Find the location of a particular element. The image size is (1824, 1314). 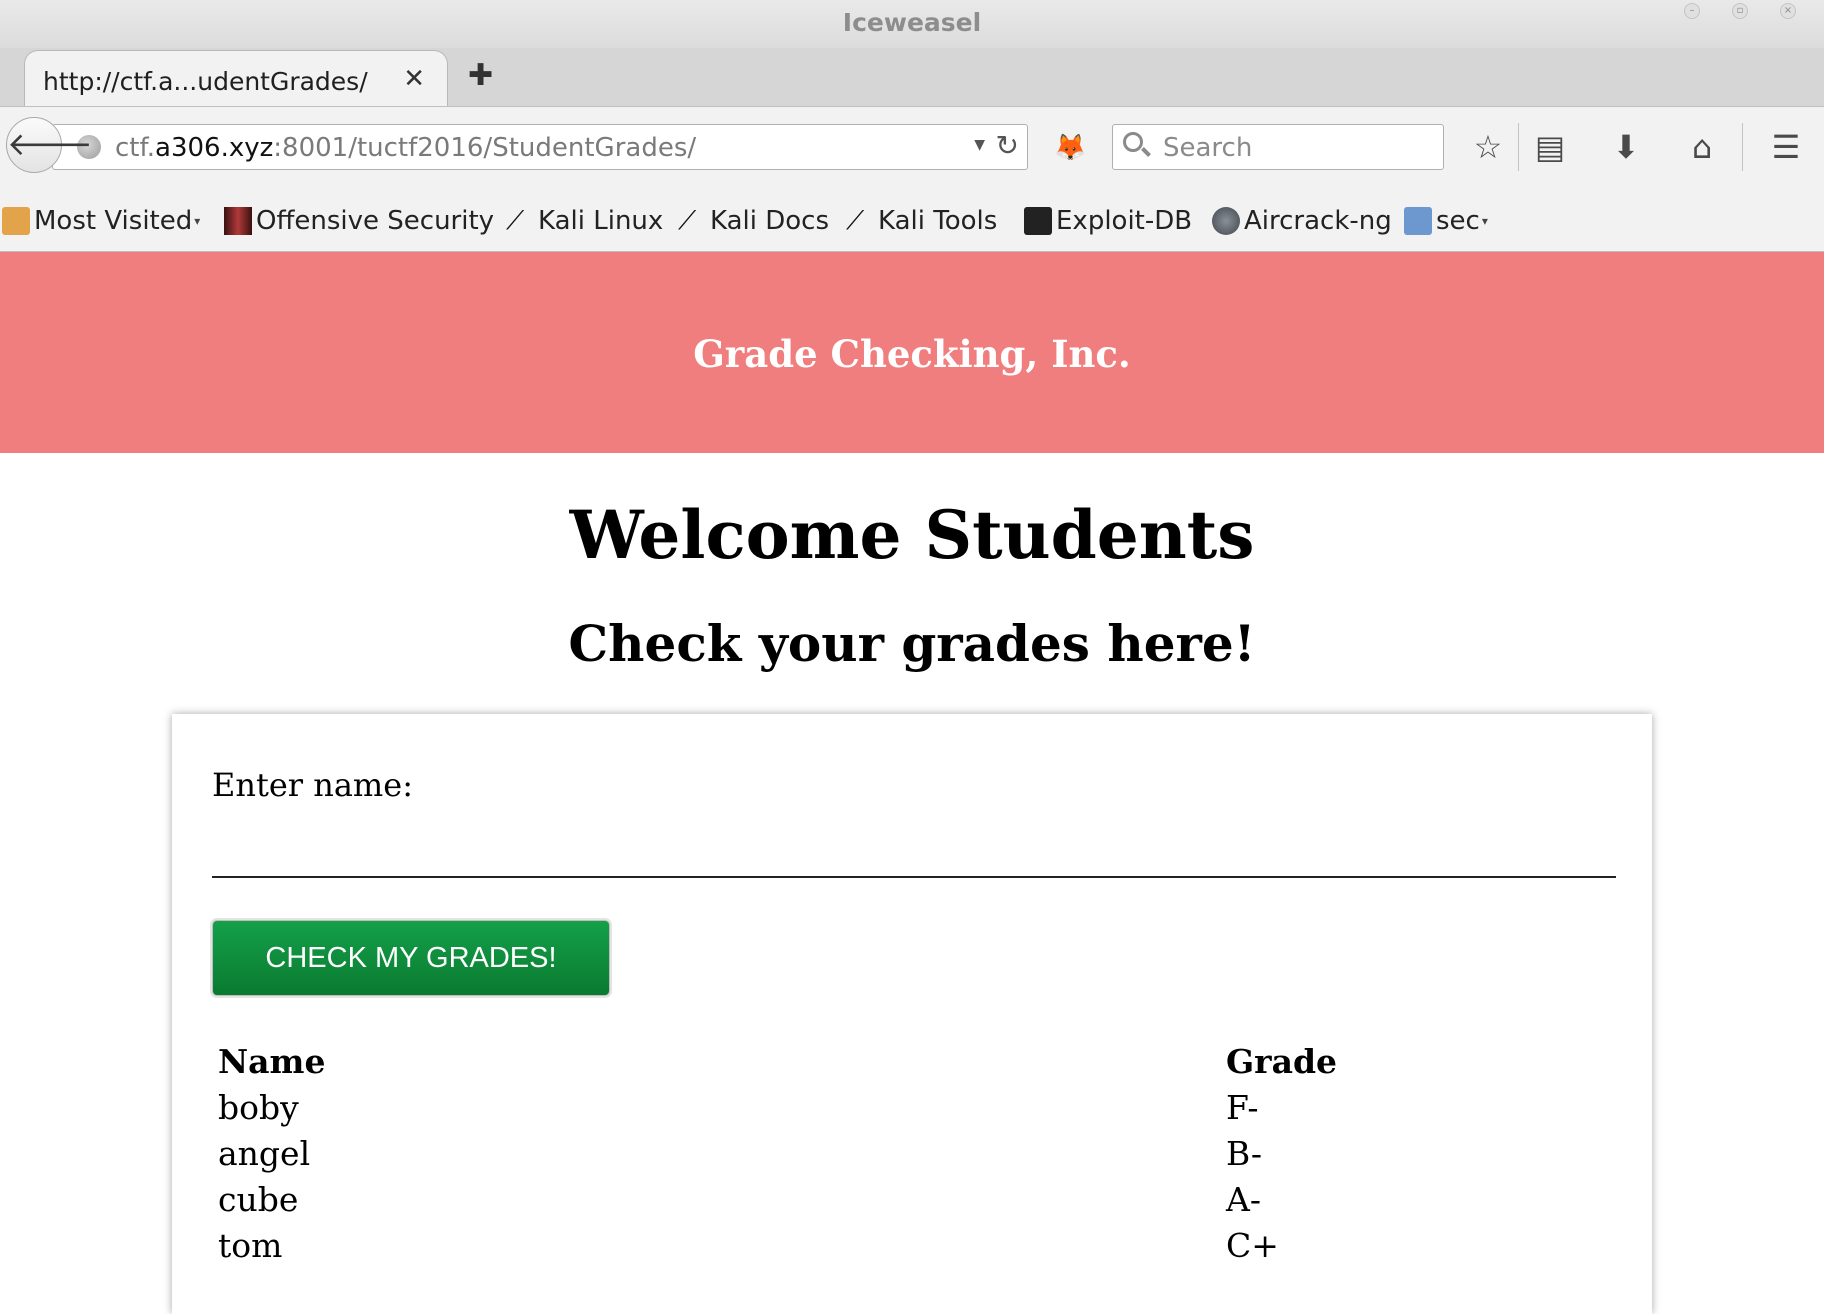

fox-addon-icon: 🦊 is located at coordinates (1070, 148).